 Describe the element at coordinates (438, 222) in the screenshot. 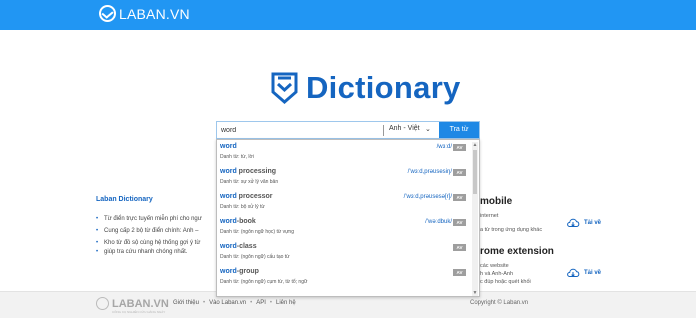

I see `suggestion-phonetic: /'wəːdbuk/` at that location.